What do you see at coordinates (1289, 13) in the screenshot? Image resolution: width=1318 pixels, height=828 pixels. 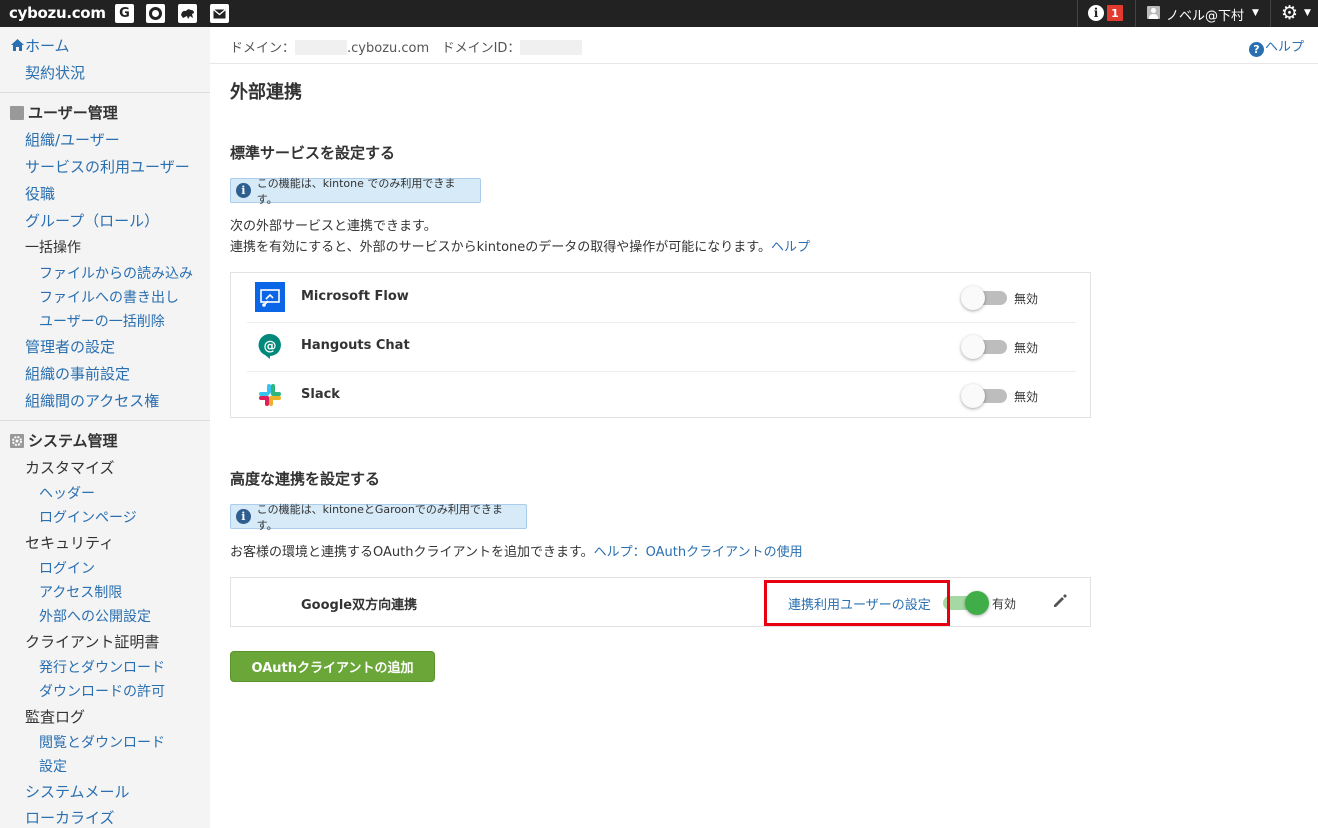 I see `gear-icon: ⚙` at bounding box center [1289, 13].